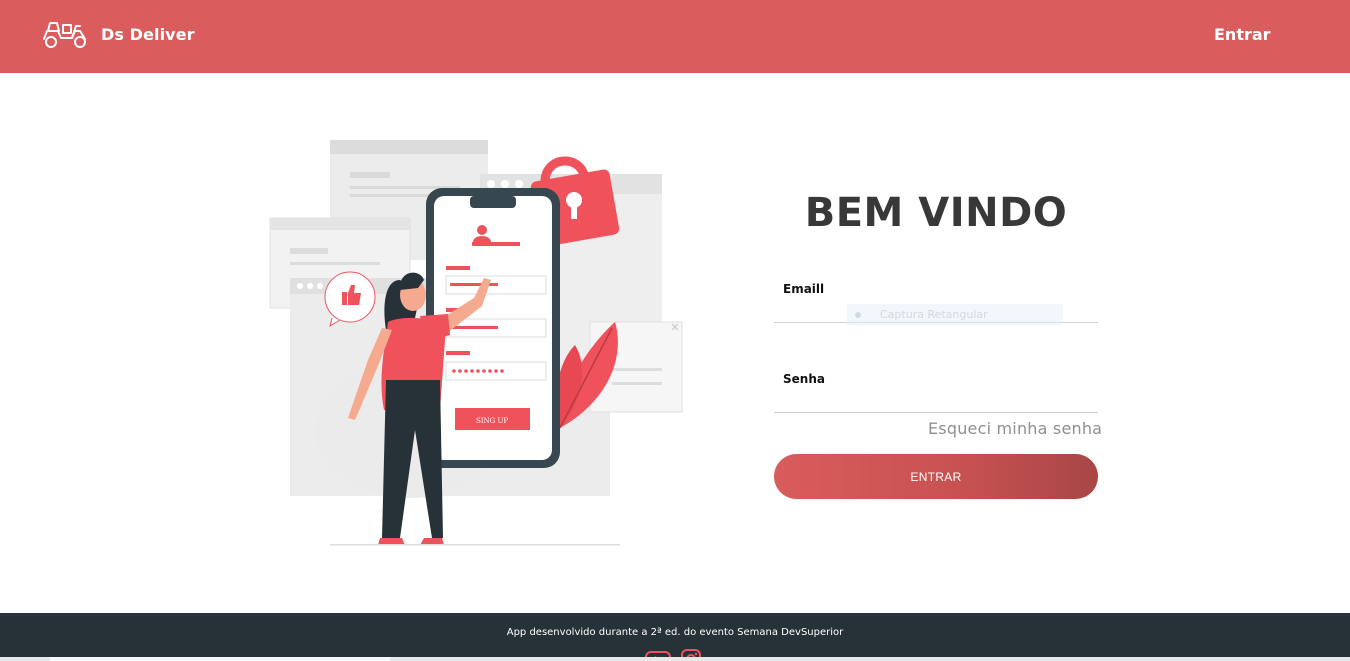 This screenshot has width=1350, height=661. What do you see at coordinates (936, 400) in the screenshot?
I see `password-input` at bounding box center [936, 400].